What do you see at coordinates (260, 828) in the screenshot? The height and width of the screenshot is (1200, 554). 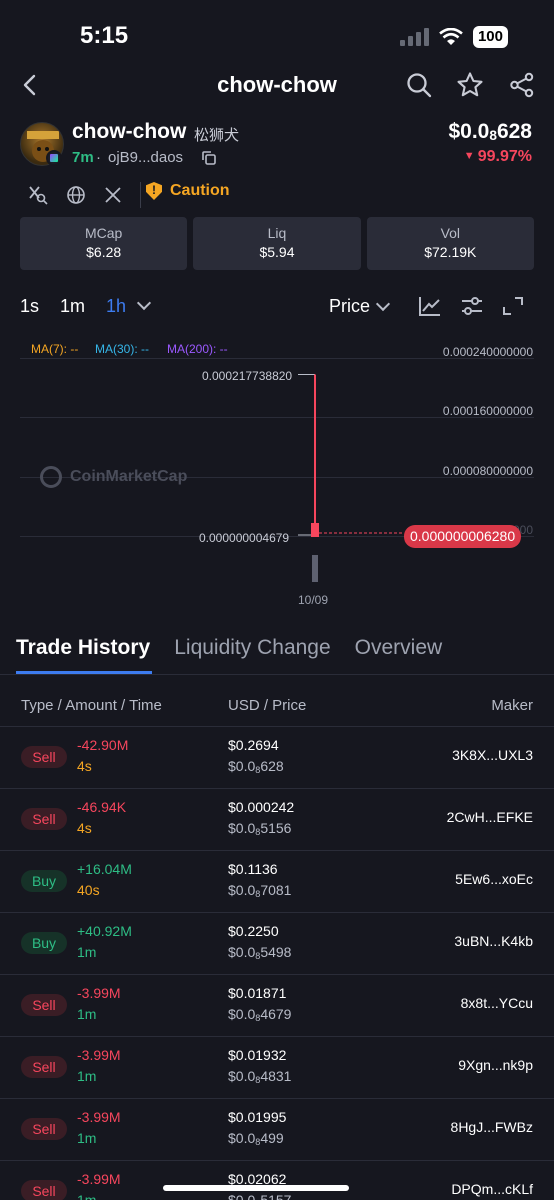 I see `trade-price: $0.085156` at bounding box center [260, 828].